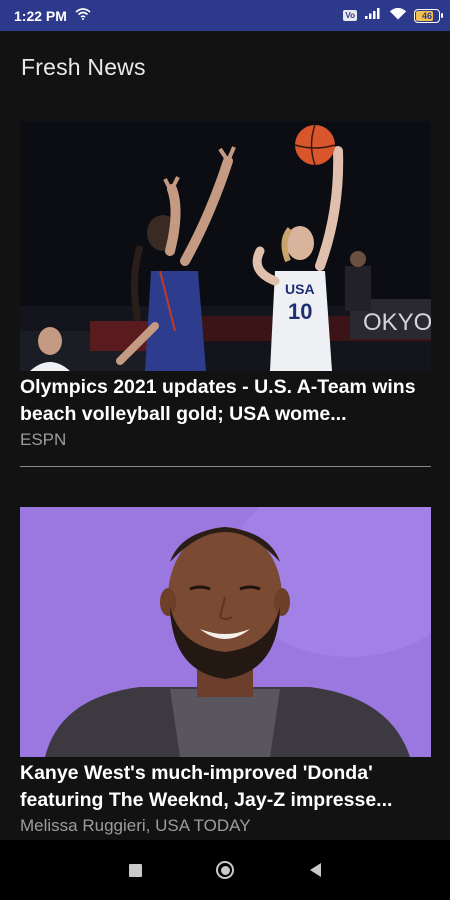  I want to click on system-nav-bar, so click(225, 870).